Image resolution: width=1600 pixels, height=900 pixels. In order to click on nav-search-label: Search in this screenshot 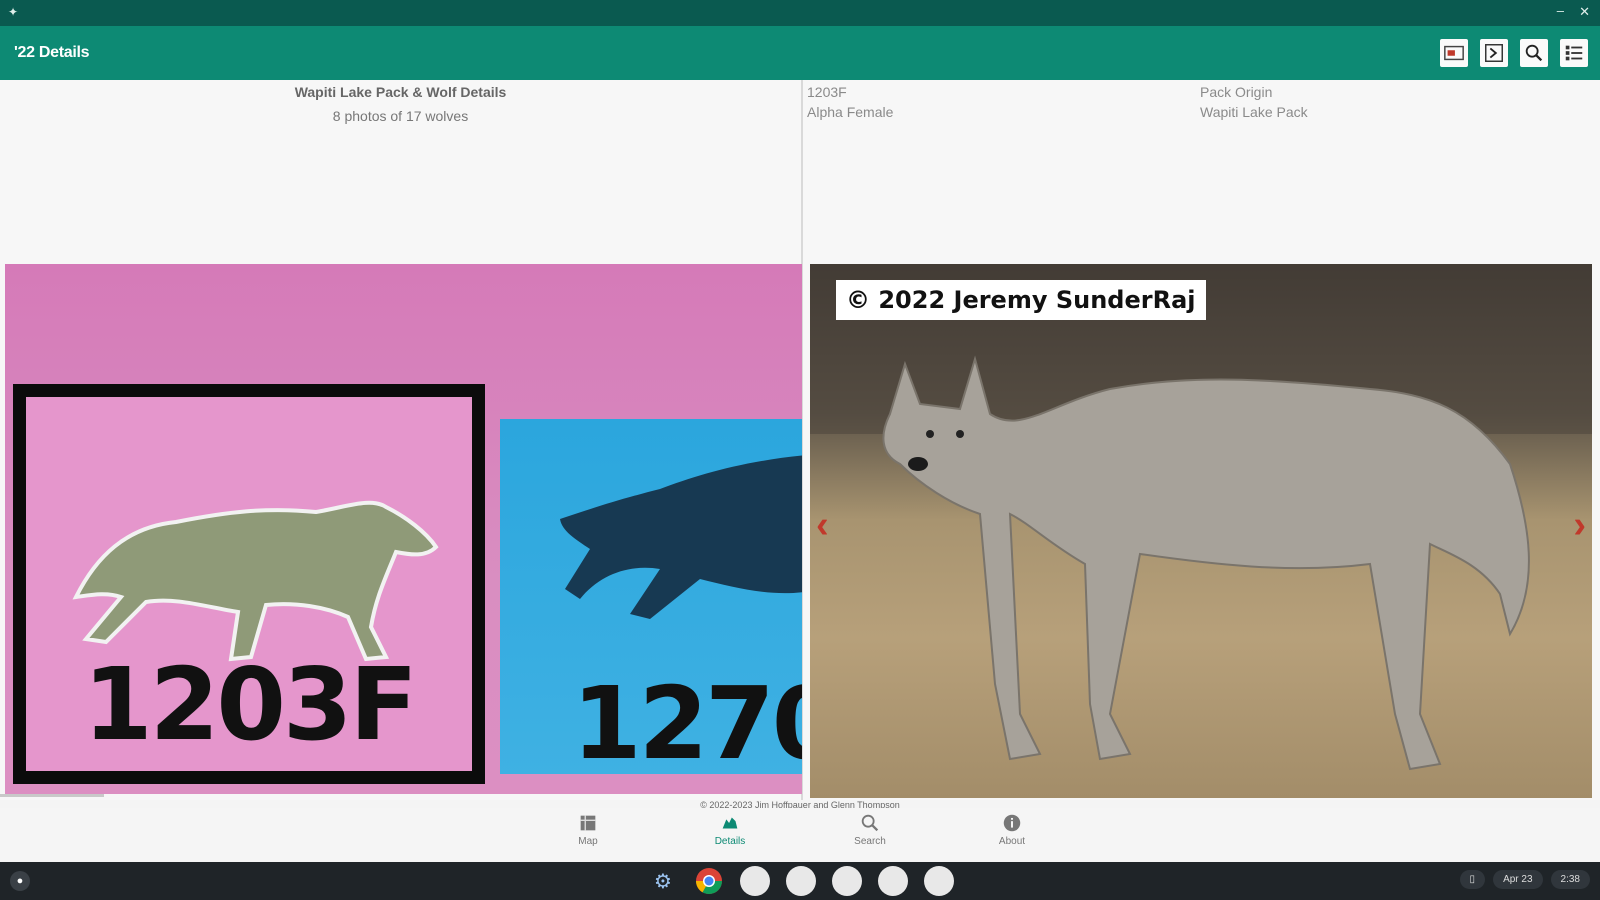, I will do `click(870, 841)`.